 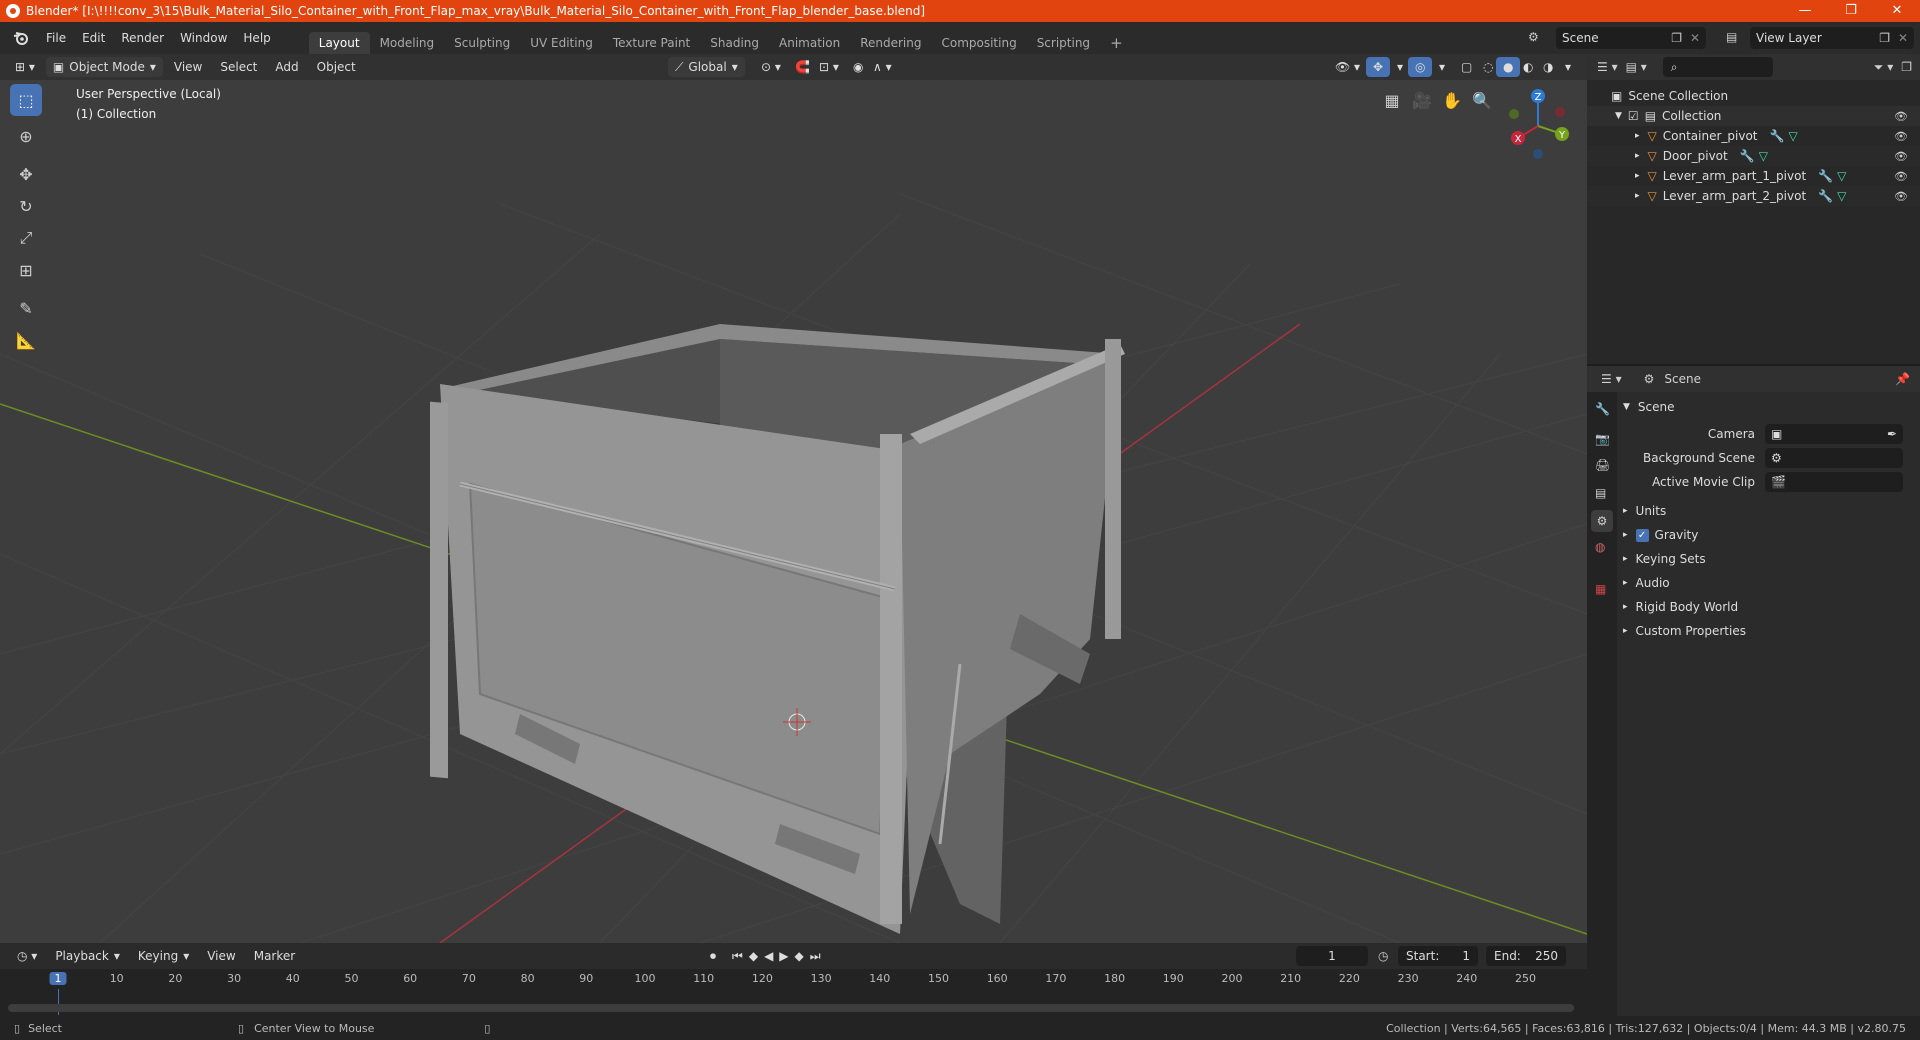 What do you see at coordinates (188, 67) in the screenshot?
I see `viewport-menu-view: View` at bounding box center [188, 67].